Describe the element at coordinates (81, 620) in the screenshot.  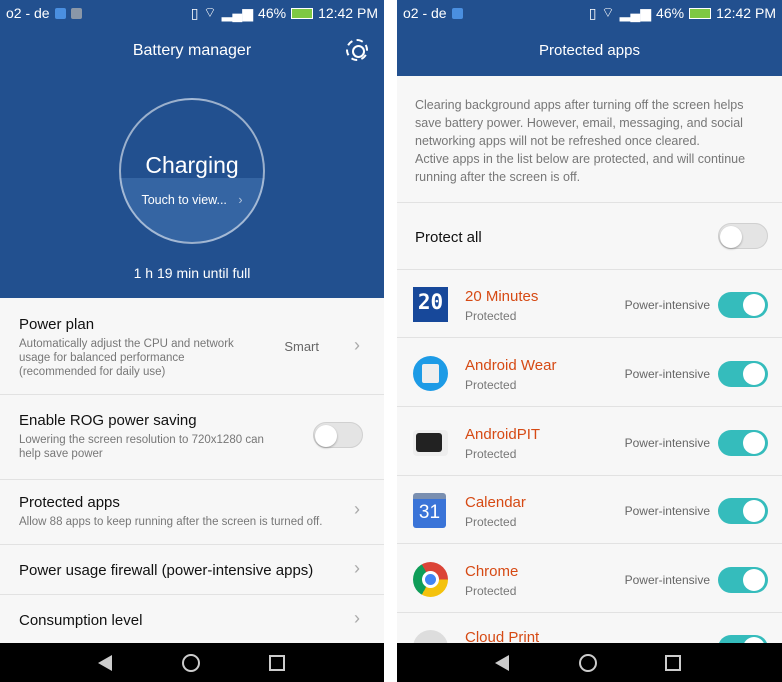
I see `item-title: Consumption level` at that location.